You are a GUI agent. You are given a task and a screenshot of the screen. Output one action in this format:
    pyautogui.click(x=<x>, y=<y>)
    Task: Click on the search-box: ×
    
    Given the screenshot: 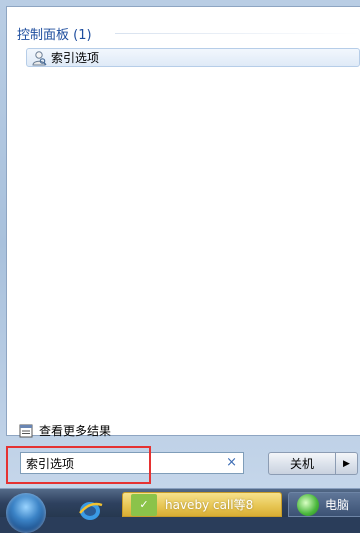 What is the action you would take?
    pyautogui.click(x=132, y=463)
    